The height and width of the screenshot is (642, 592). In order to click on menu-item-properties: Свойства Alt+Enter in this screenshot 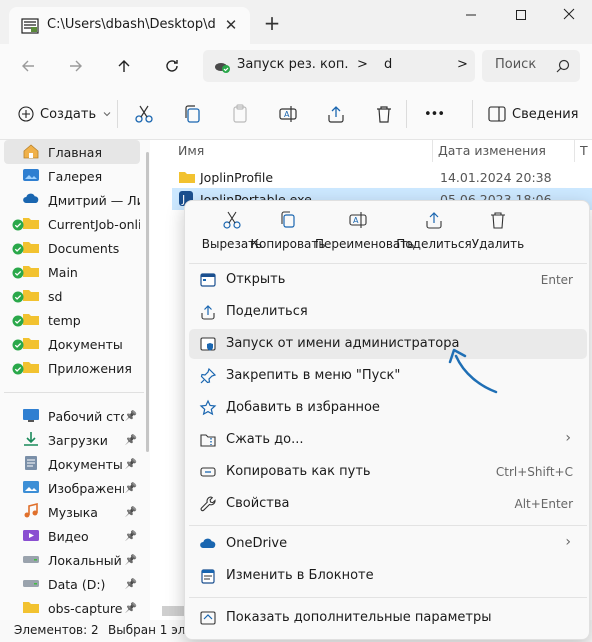, I will do `click(388, 504)`.